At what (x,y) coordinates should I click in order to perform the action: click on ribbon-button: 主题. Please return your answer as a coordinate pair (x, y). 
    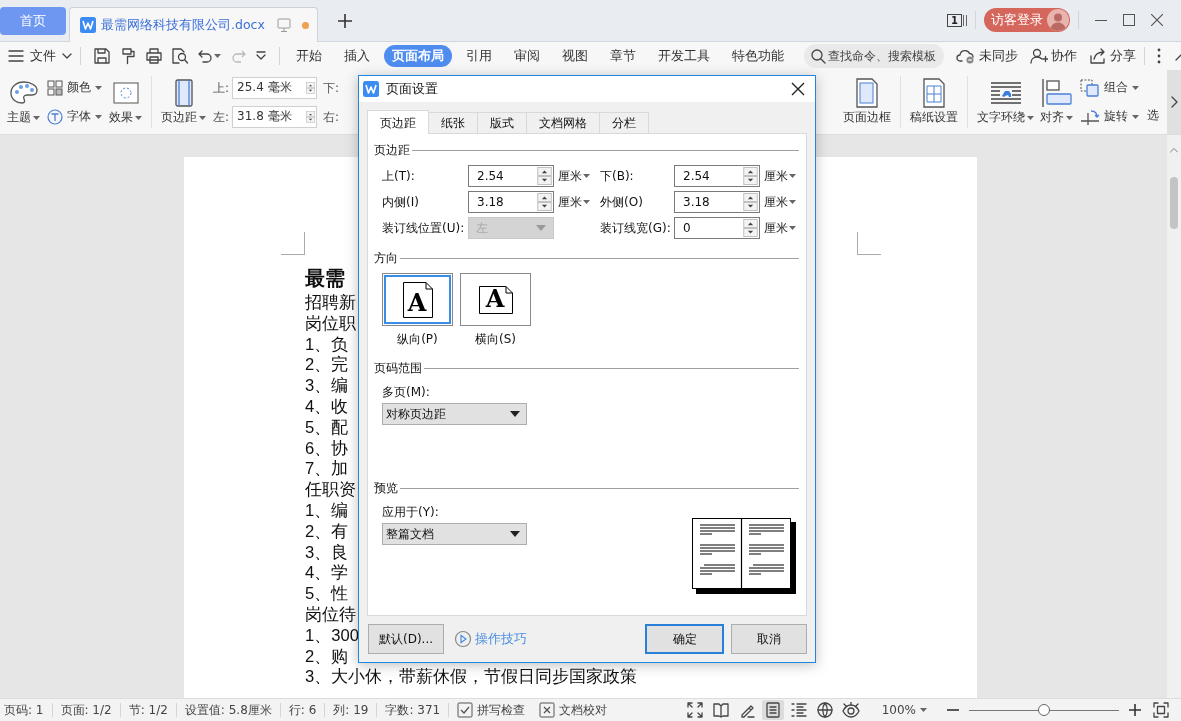
    Looking at the image, I should click on (23, 102).